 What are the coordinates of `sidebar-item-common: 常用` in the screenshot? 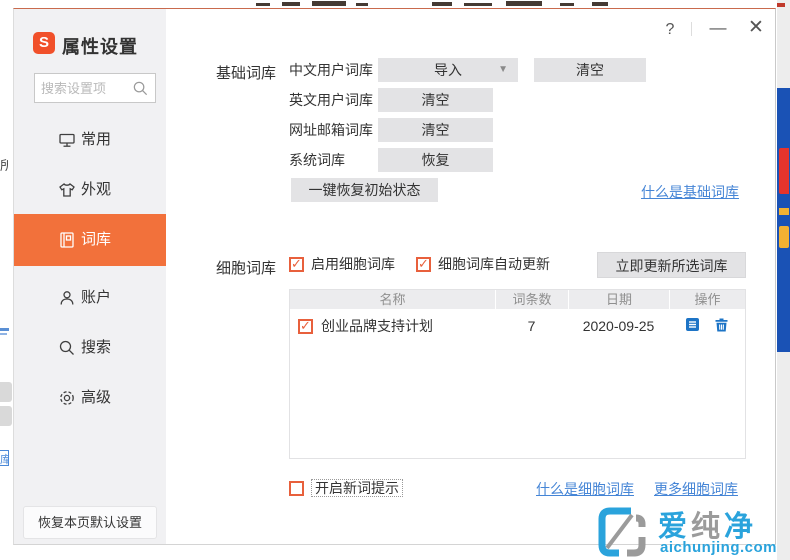 It's located at (90, 140).